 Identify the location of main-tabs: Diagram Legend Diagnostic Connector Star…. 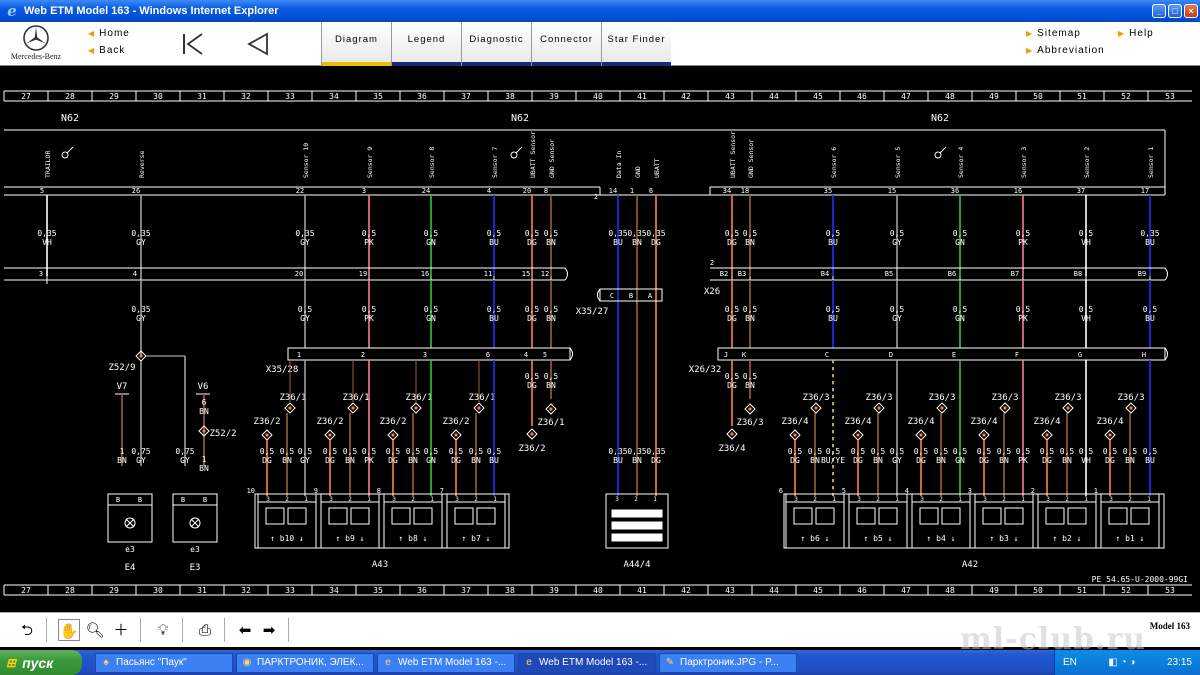
(496, 44).